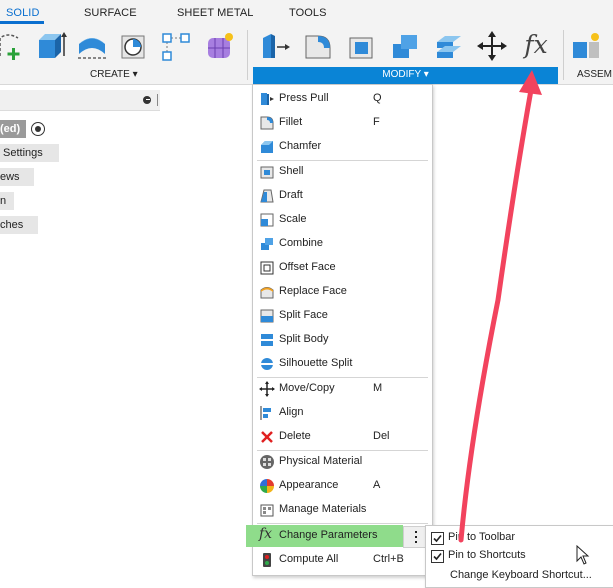 The image size is (613, 588). Describe the element at coordinates (267, 340) in the screenshot. I see `split-body-icon` at that location.